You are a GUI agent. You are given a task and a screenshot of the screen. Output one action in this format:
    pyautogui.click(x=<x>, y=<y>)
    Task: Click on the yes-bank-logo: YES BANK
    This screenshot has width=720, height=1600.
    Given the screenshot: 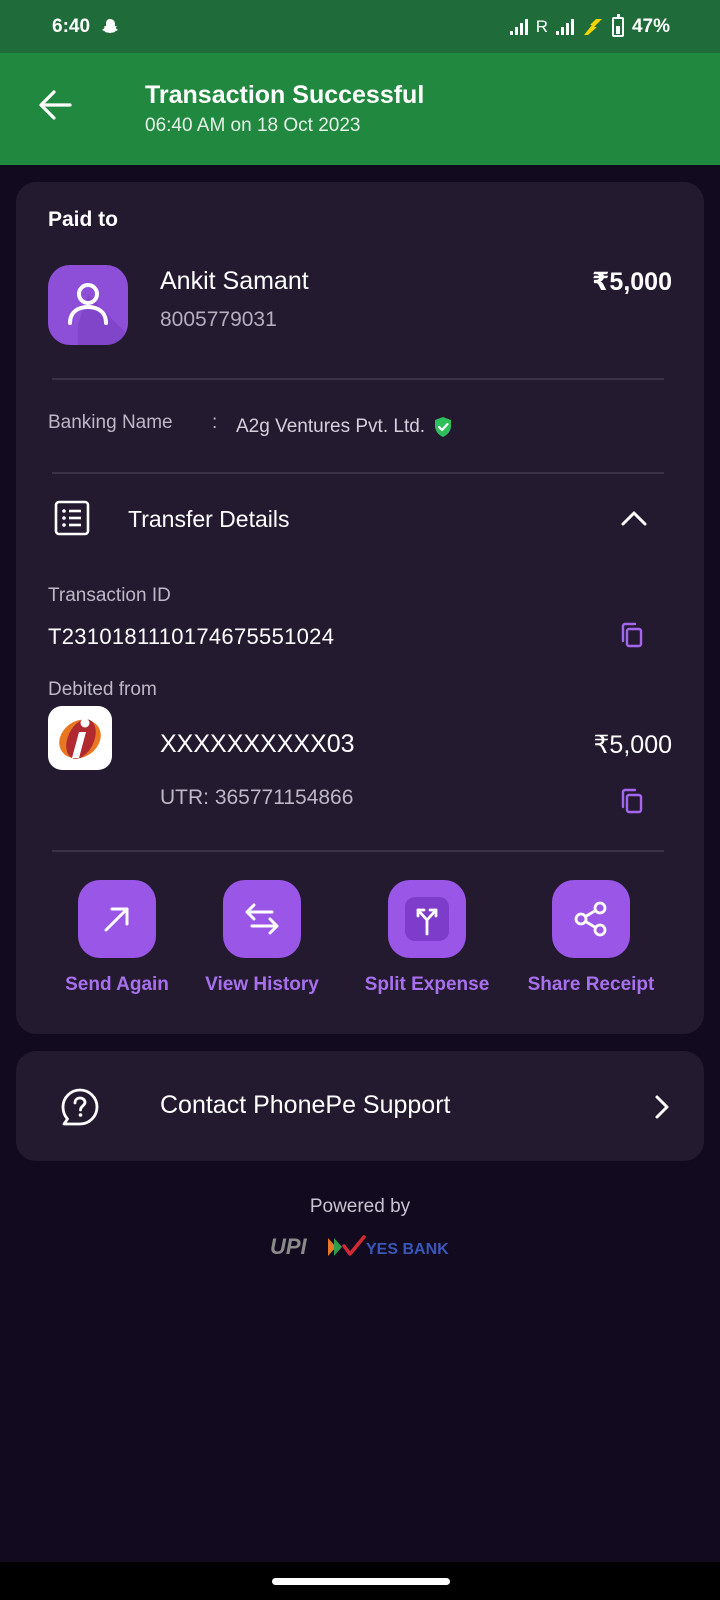 What is the action you would take?
    pyautogui.click(x=407, y=1249)
    